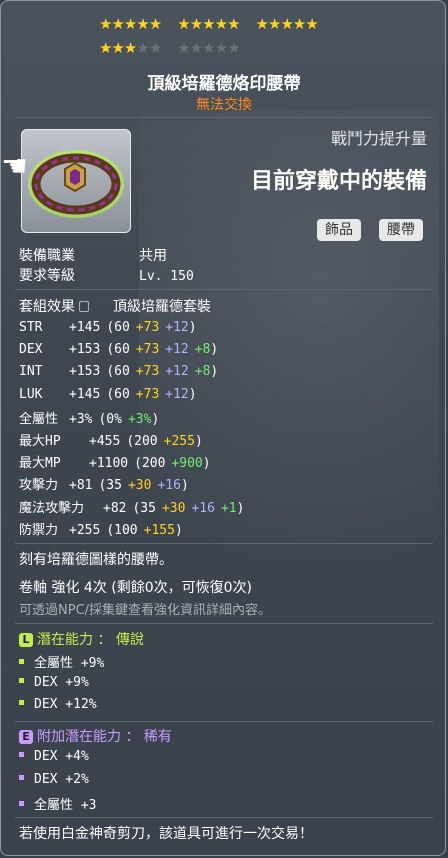 This screenshot has width=448, height=858. What do you see at coordinates (61, 682) in the screenshot?
I see `potential-text: DEX +9%` at bounding box center [61, 682].